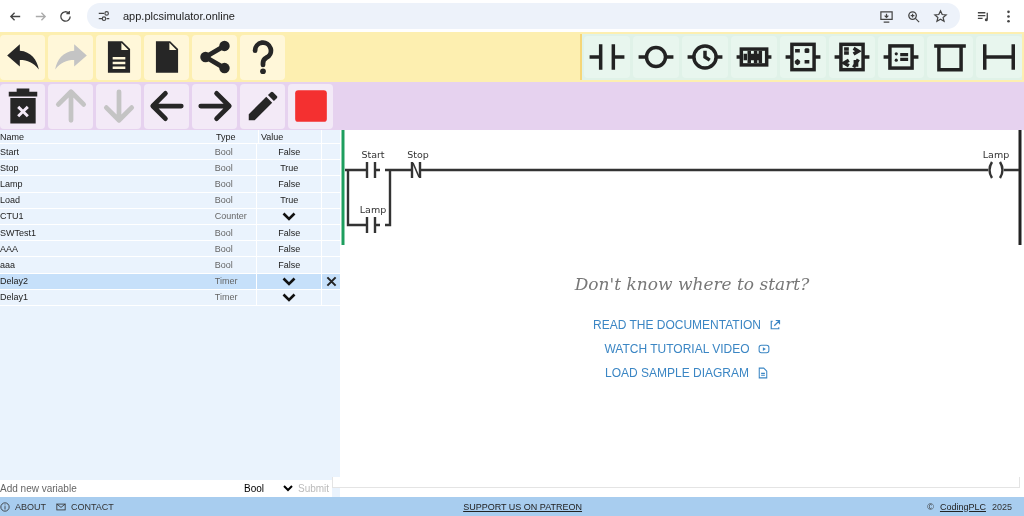 The image size is (1024, 516). Describe the element at coordinates (23, 506) in the screenshot. I see `about-link: ABOUT` at that location.